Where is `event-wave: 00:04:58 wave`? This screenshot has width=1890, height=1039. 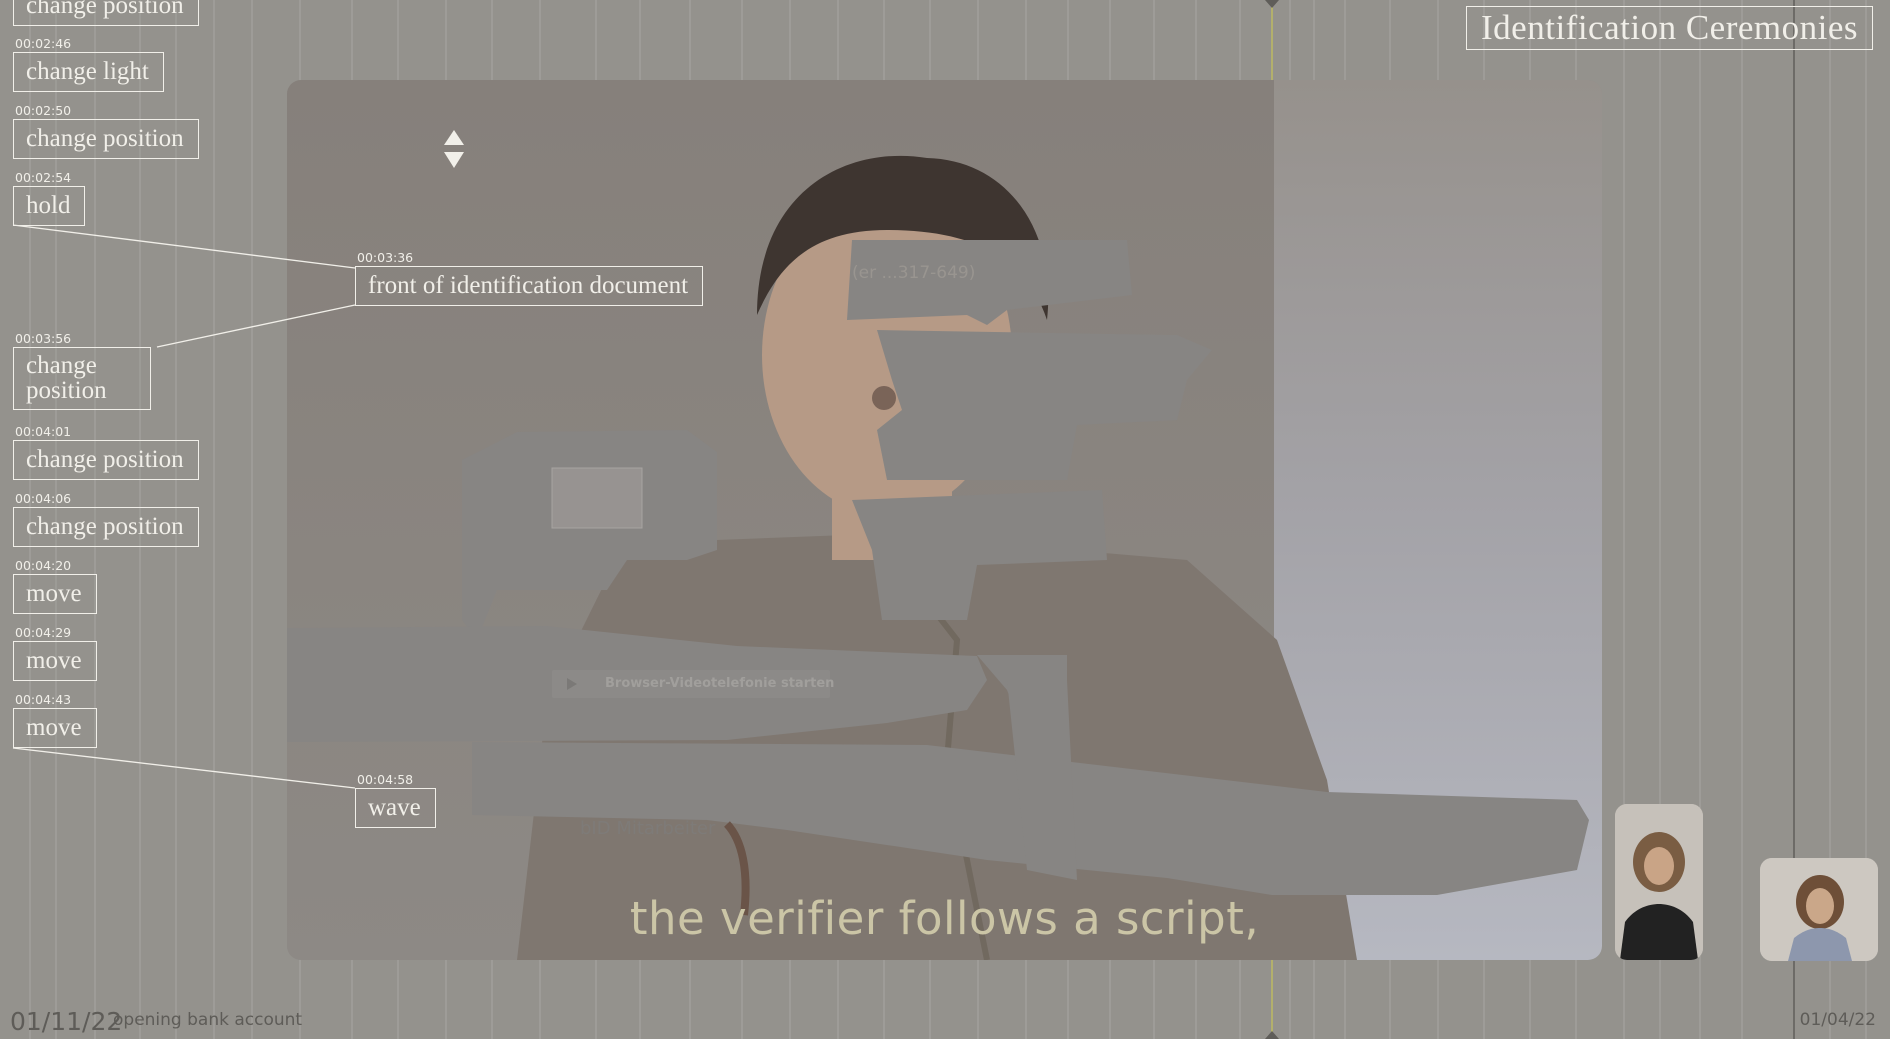 event-wave: 00:04:58 wave is located at coordinates (395, 800).